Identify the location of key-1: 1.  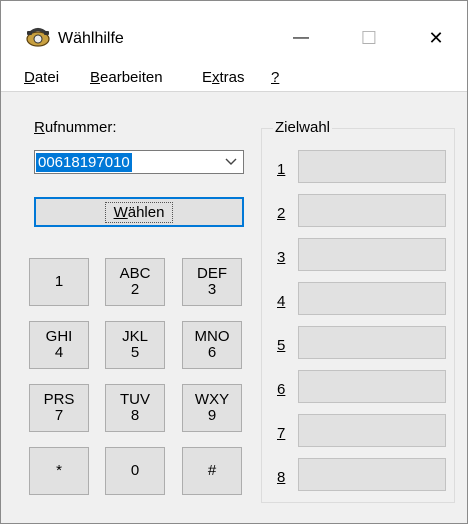
(59, 282).